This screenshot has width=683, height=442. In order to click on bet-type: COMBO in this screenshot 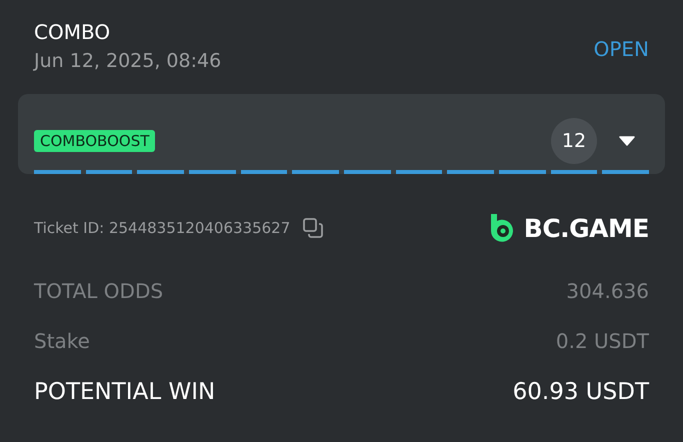, I will do `click(73, 32)`.